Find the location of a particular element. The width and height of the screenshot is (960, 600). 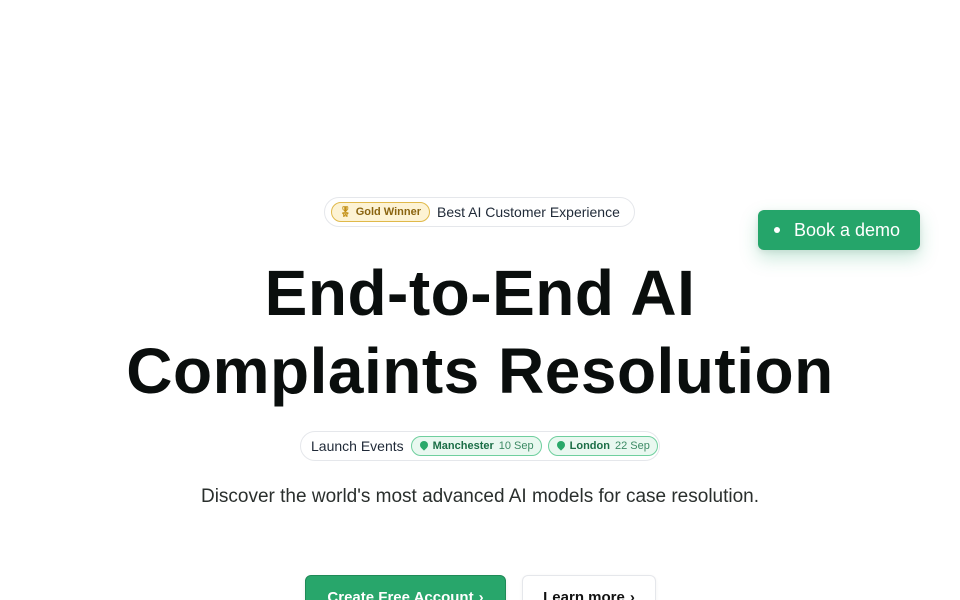

learn-more-button: Learn more › is located at coordinates (589, 587).